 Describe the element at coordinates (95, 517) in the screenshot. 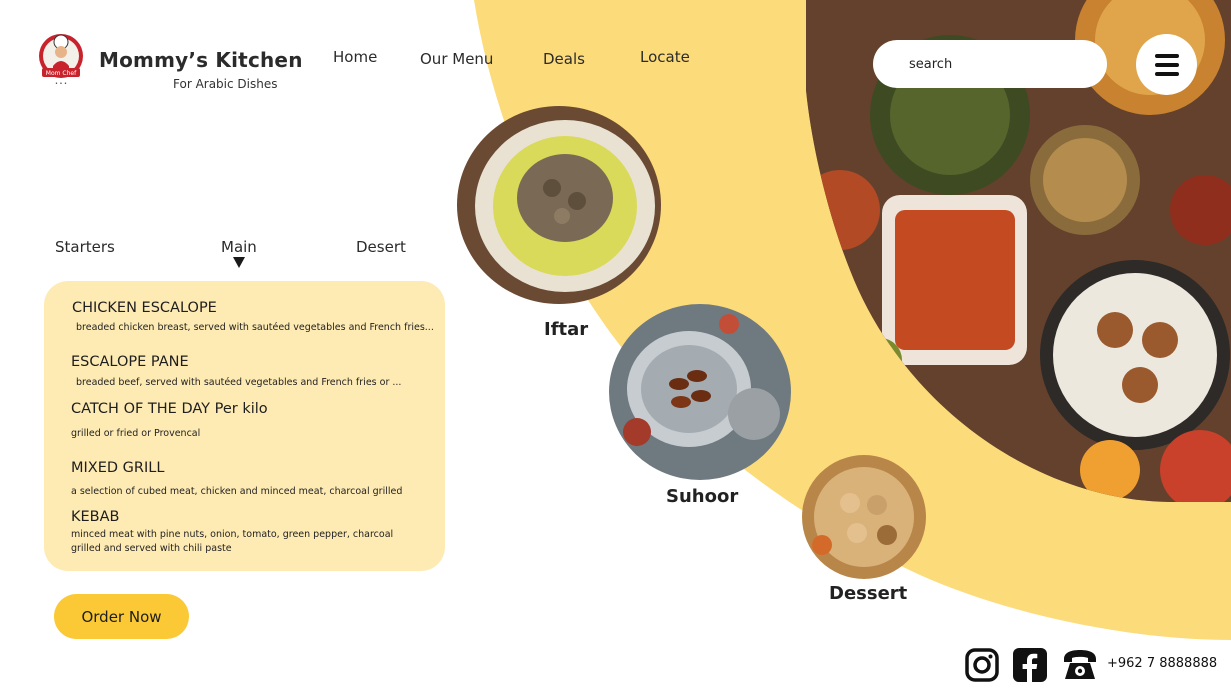

I see `menu-item-name: KEBAB` at that location.